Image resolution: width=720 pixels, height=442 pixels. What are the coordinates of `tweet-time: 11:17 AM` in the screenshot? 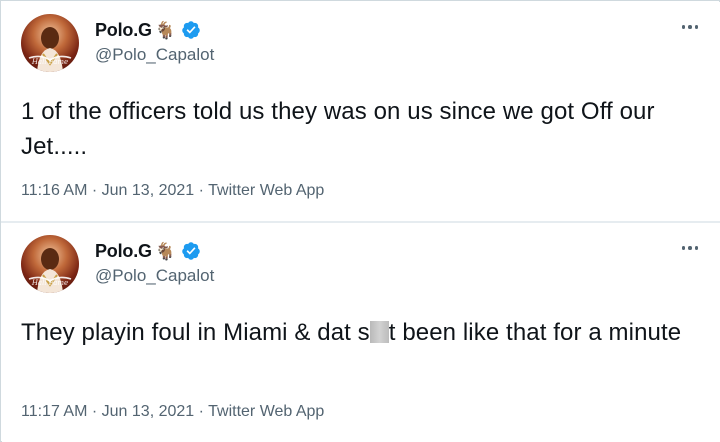 It's located at (54, 411).